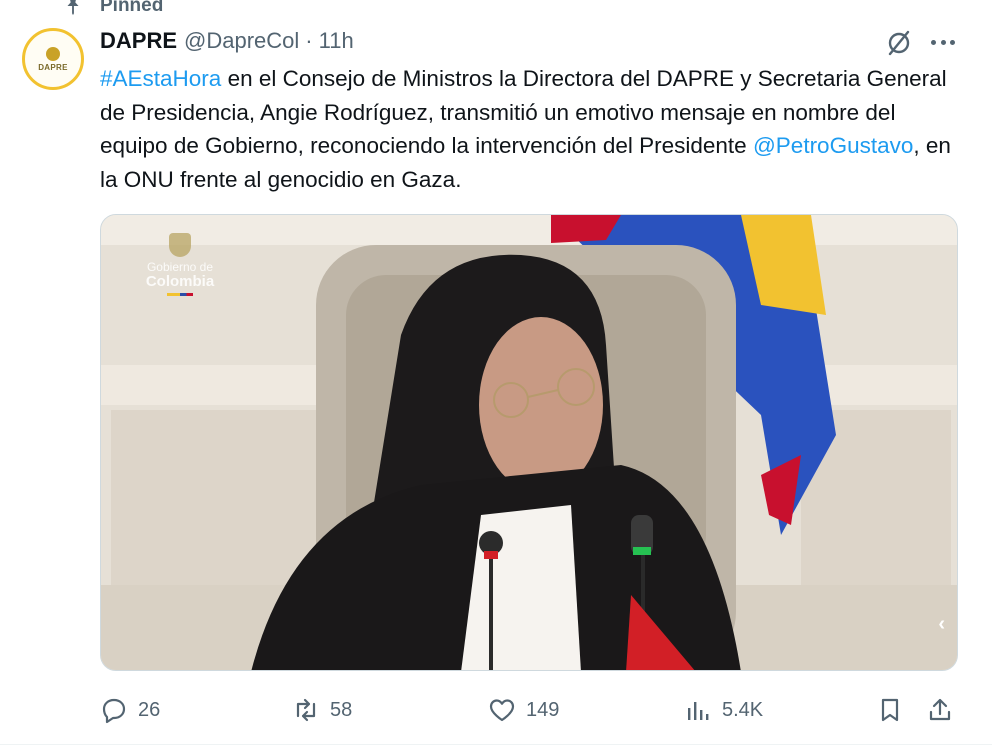 The height and width of the screenshot is (752, 992). I want to click on views-icon, so click(698, 711).